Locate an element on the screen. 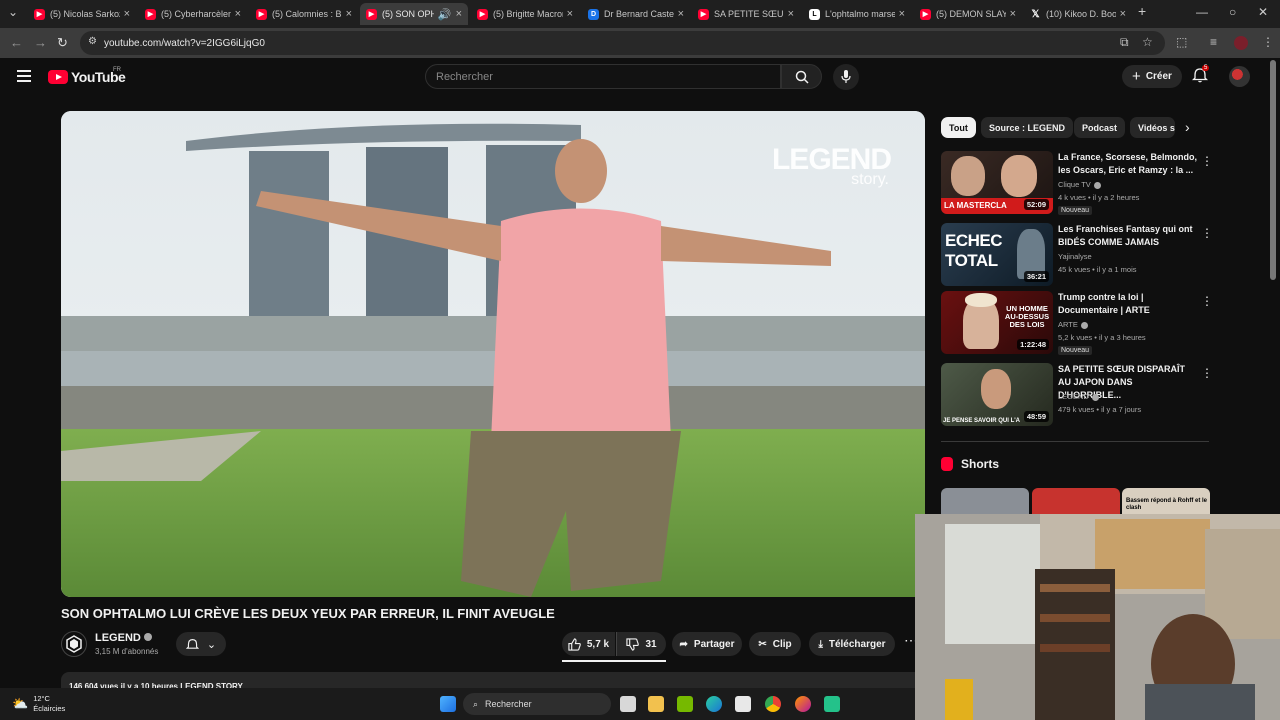  speaker-icon: 🔊 is located at coordinates (445, 14).